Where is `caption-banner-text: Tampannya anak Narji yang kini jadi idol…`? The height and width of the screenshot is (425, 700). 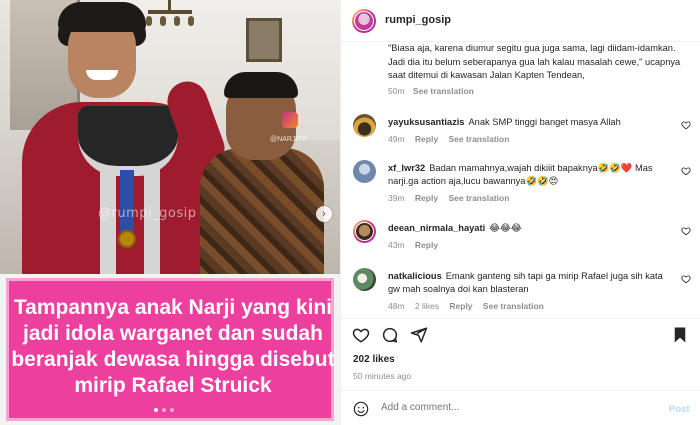
caption-banner-text: Tampannya anak Narji yang kini jadi idol… is located at coordinates (173, 346).